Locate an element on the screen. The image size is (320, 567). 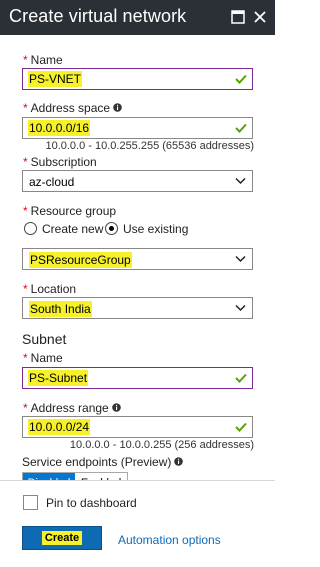
subscription-select: az-cloud is located at coordinates (137, 181).